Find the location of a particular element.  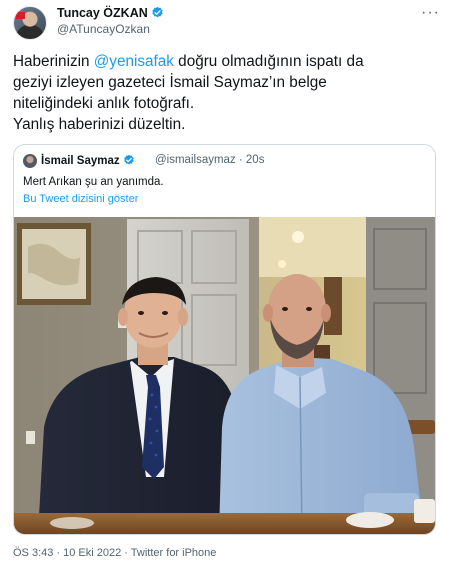

verified-badge-icon is located at coordinates (157, 12).